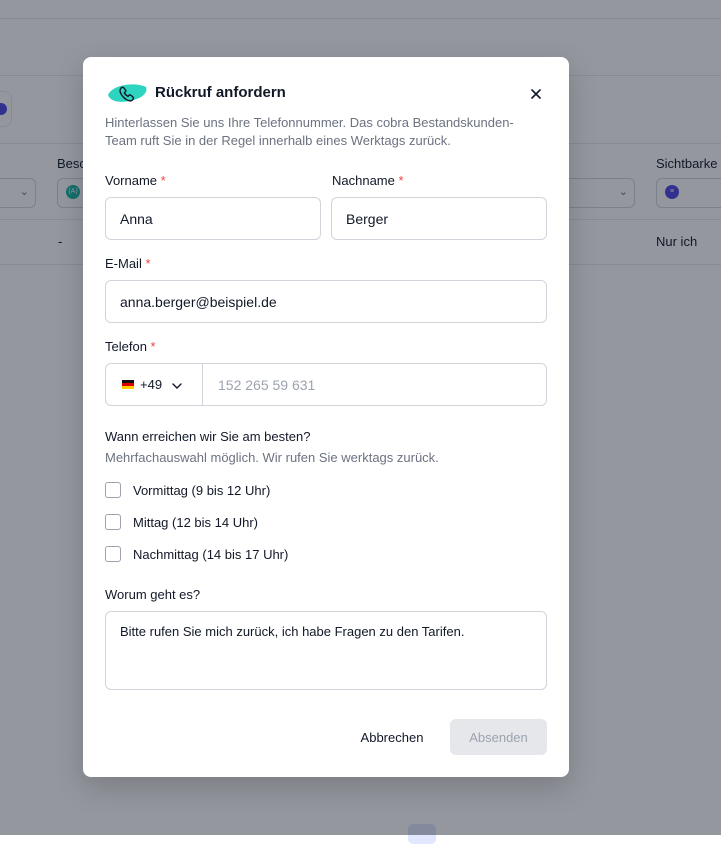 The width and height of the screenshot is (721, 844). What do you see at coordinates (153, 594) in the screenshot?
I see `topic-label: Worum geht es?` at bounding box center [153, 594].